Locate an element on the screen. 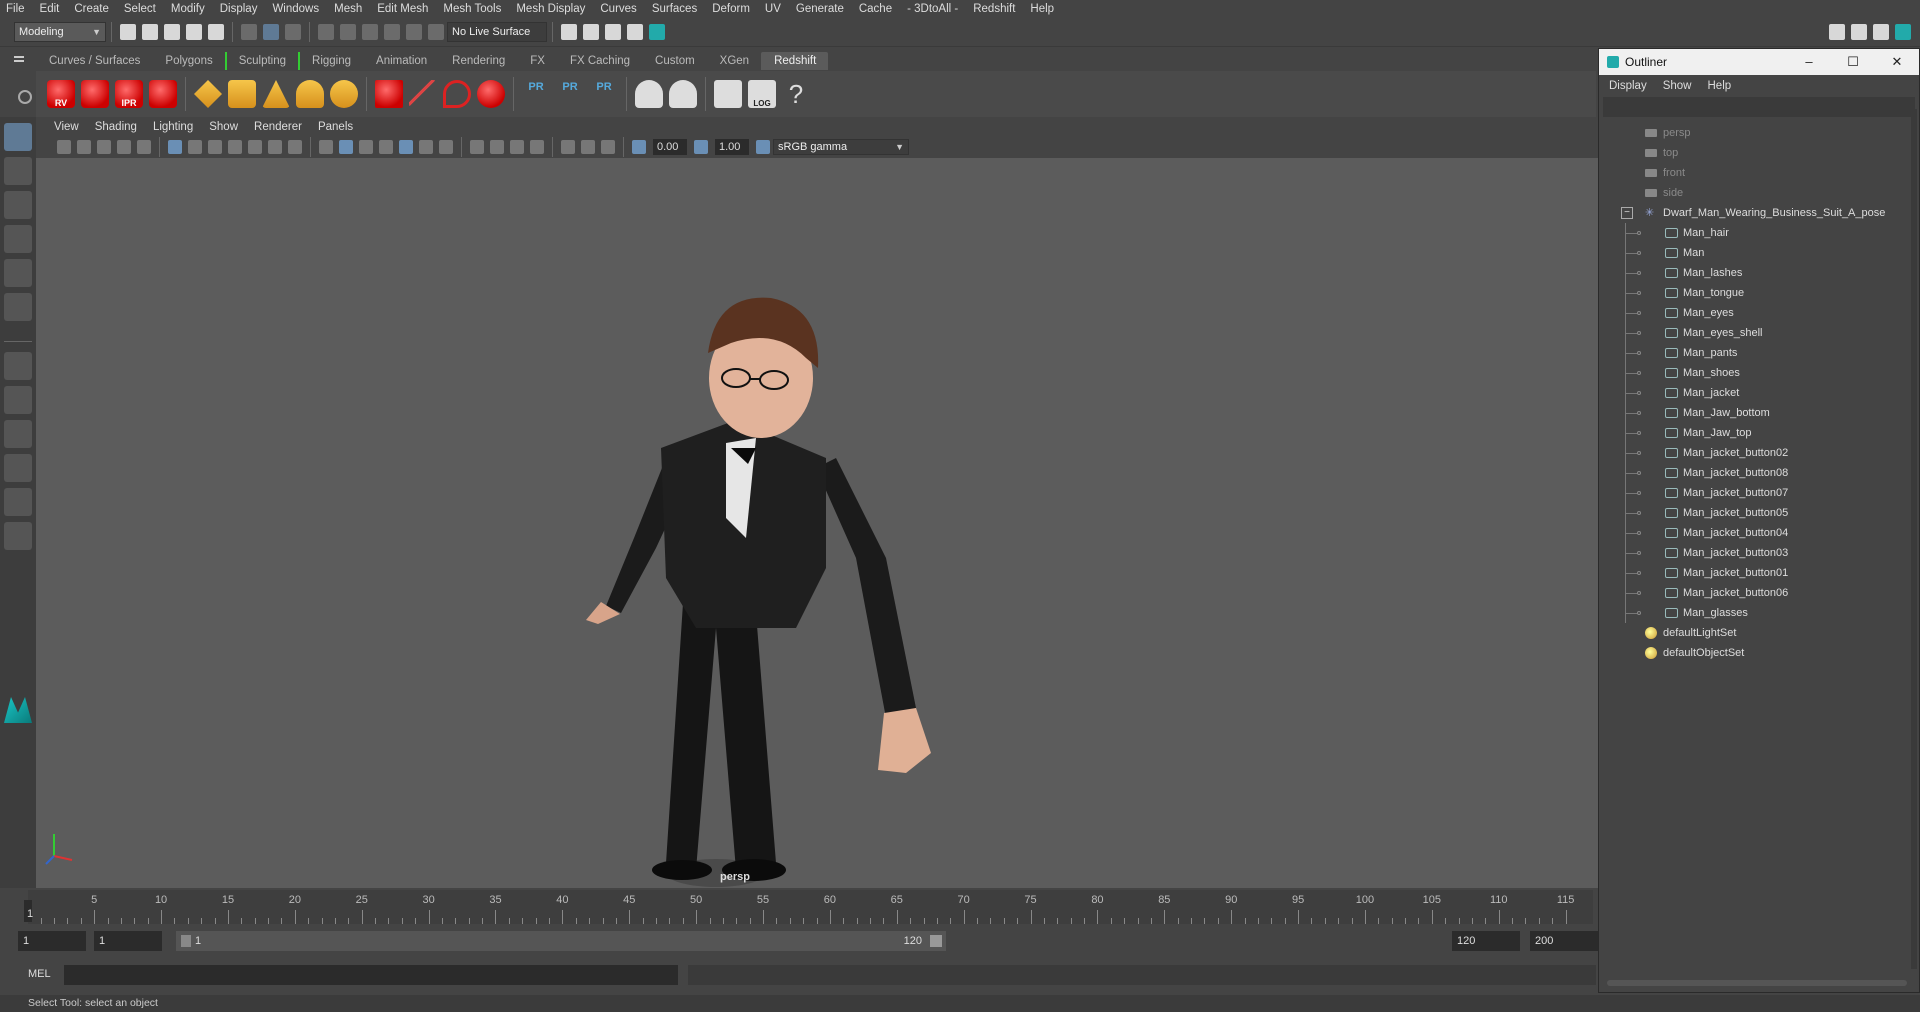  shelf-tab-3: Rigging is located at coordinates (330, 61).